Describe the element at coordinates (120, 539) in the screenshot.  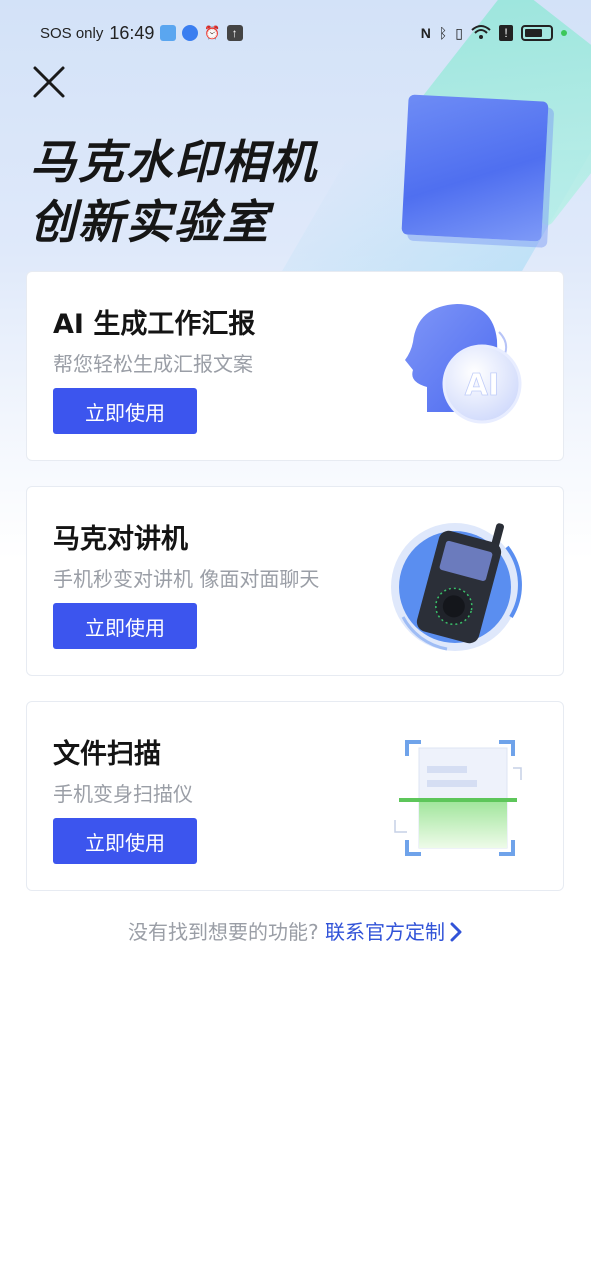
I see `card-title: 马克对讲机` at that location.